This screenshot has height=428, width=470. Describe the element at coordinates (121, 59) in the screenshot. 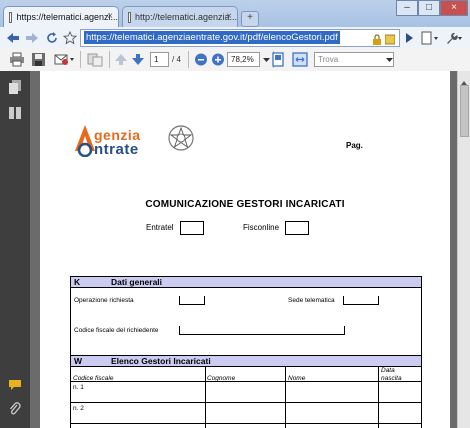

I see `previous-page-icon` at that location.